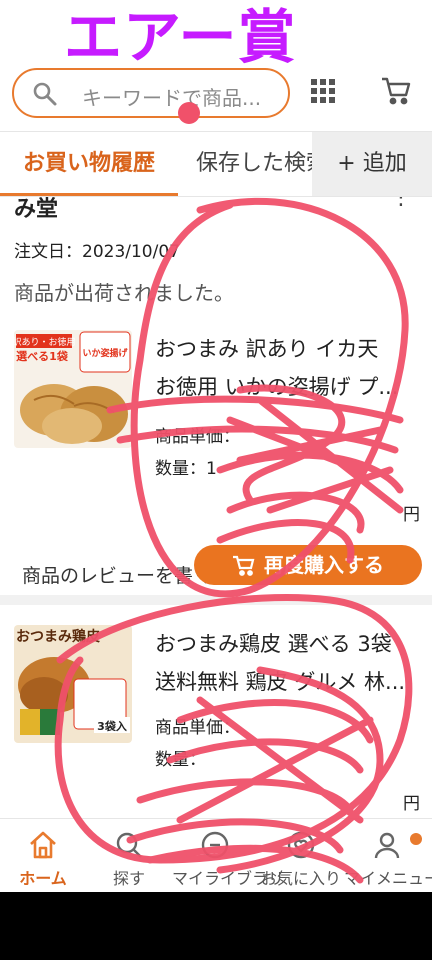 The height and width of the screenshot is (960, 432). I want to click on thumb-pack-text: 3袋入, so click(112, 726).